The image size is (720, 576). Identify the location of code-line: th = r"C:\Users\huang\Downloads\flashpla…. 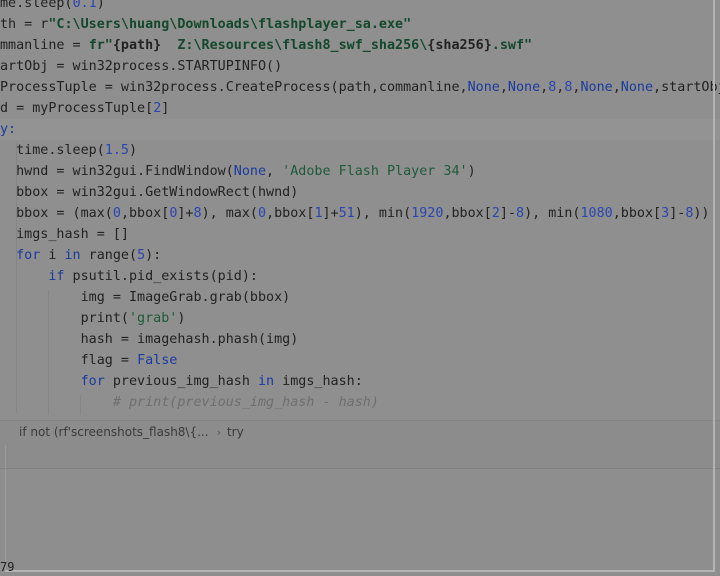
(205, 24).